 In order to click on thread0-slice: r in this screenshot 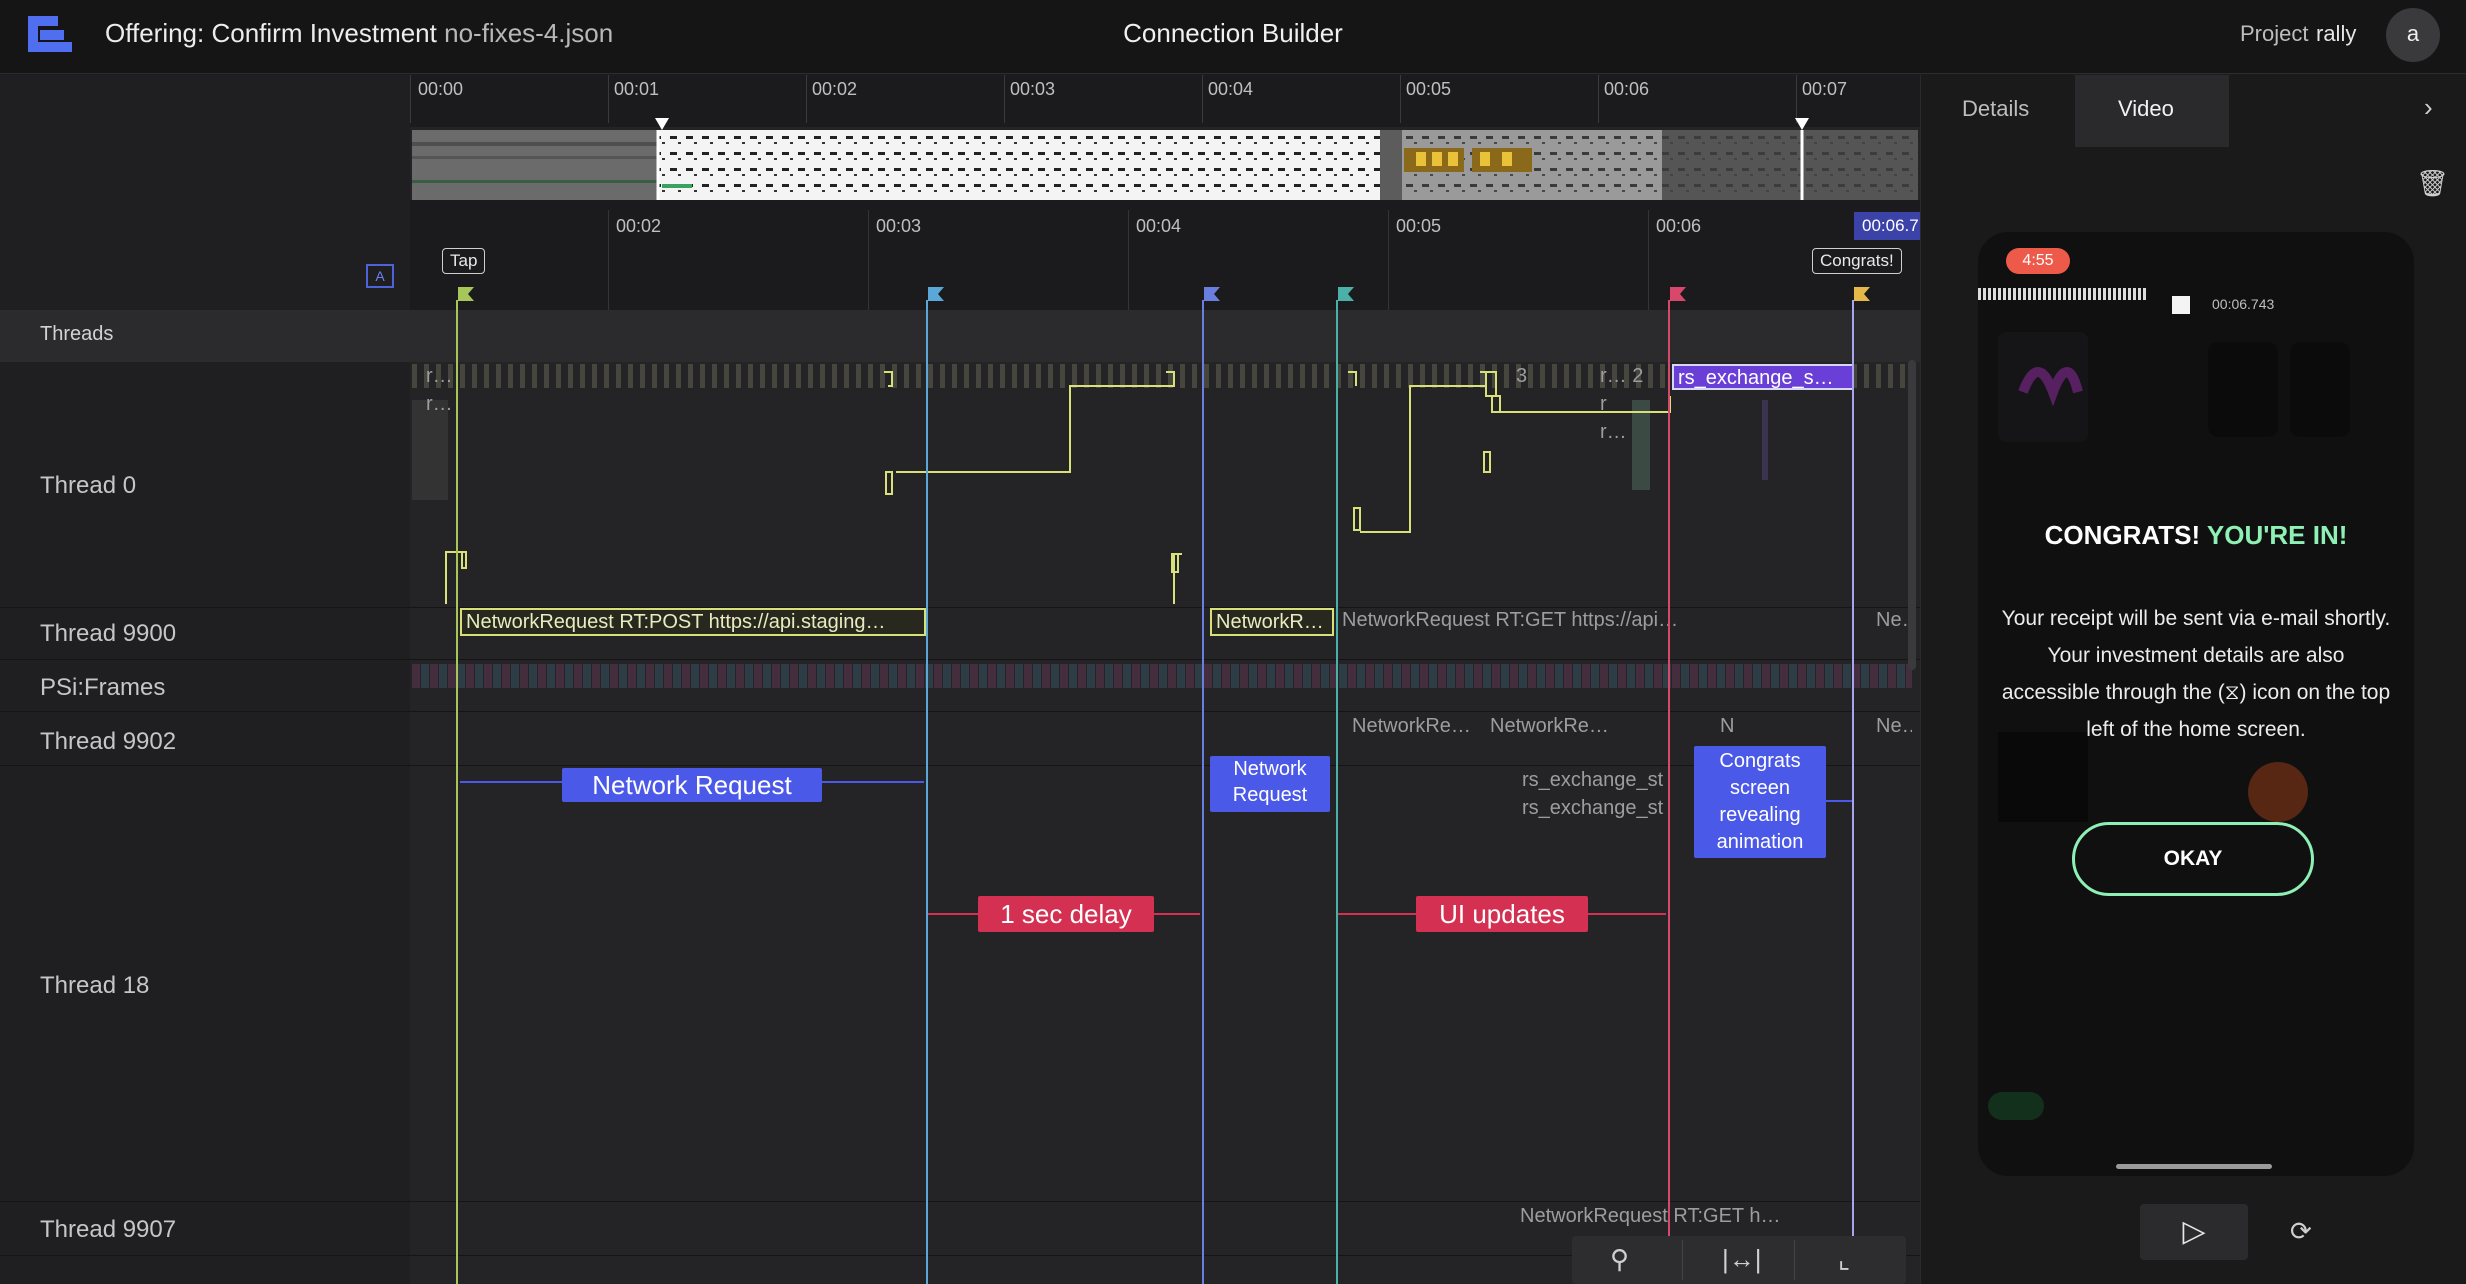, I will do `click(1609, 404)`.